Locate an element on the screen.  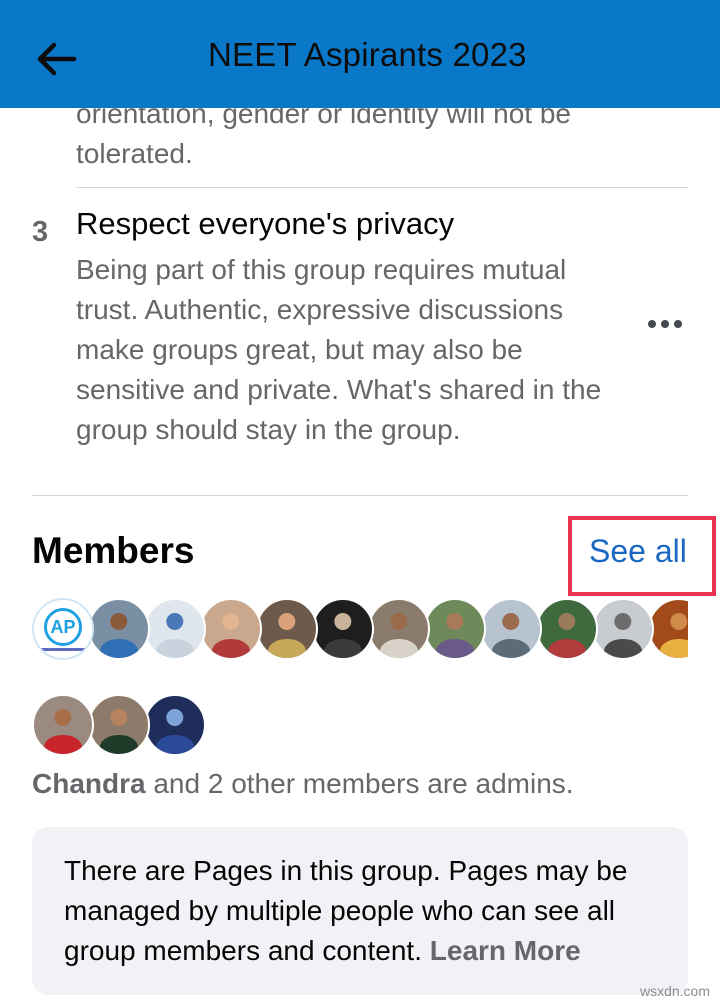
admins-summary-text: and 2 other members are admins. is located at coordinates (359, 783).